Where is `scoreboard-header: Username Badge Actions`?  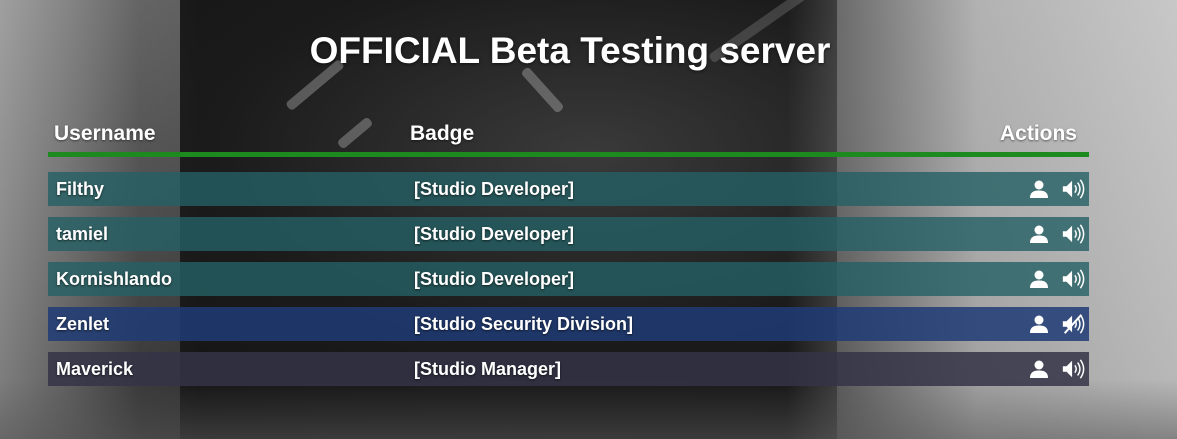
scoreboard-header: Username Badge Actions is located at coordinates (568, 135).